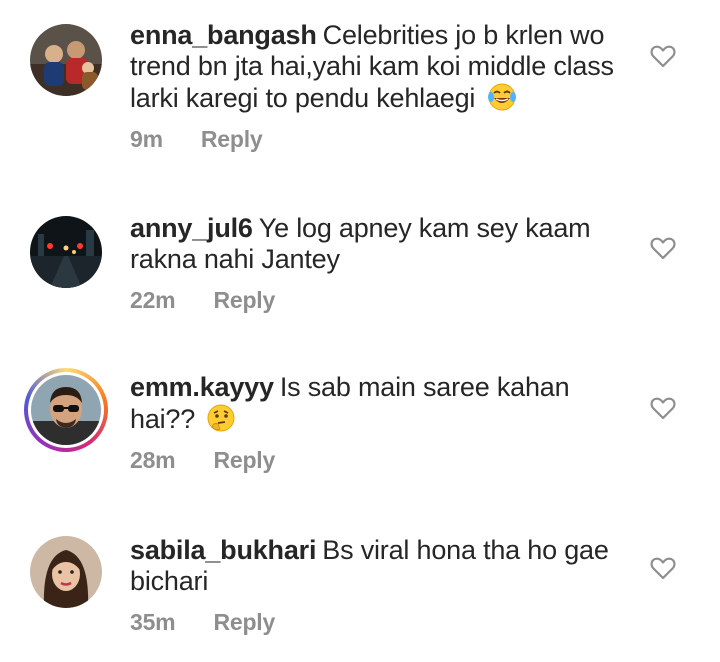 Image resolution: width=720 pixels, height=662 pixels. I want to click on comment-timestamp: 9m, so click(146, 139).